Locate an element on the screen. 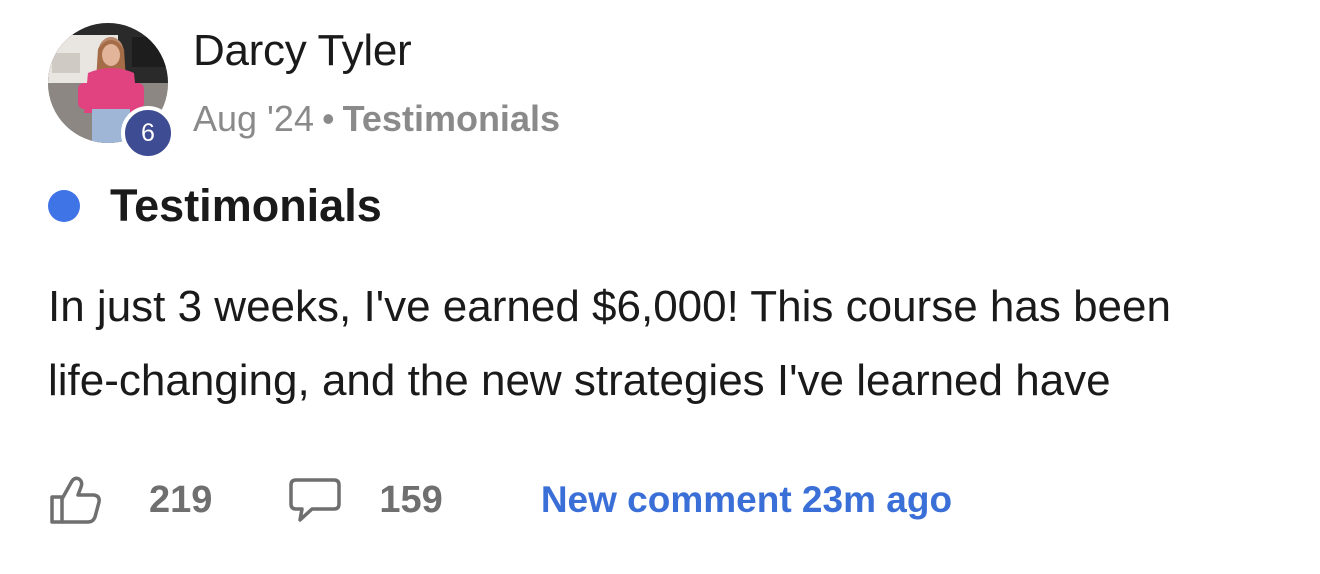  category-title: Testimonials is located at coordinates (246, 205).